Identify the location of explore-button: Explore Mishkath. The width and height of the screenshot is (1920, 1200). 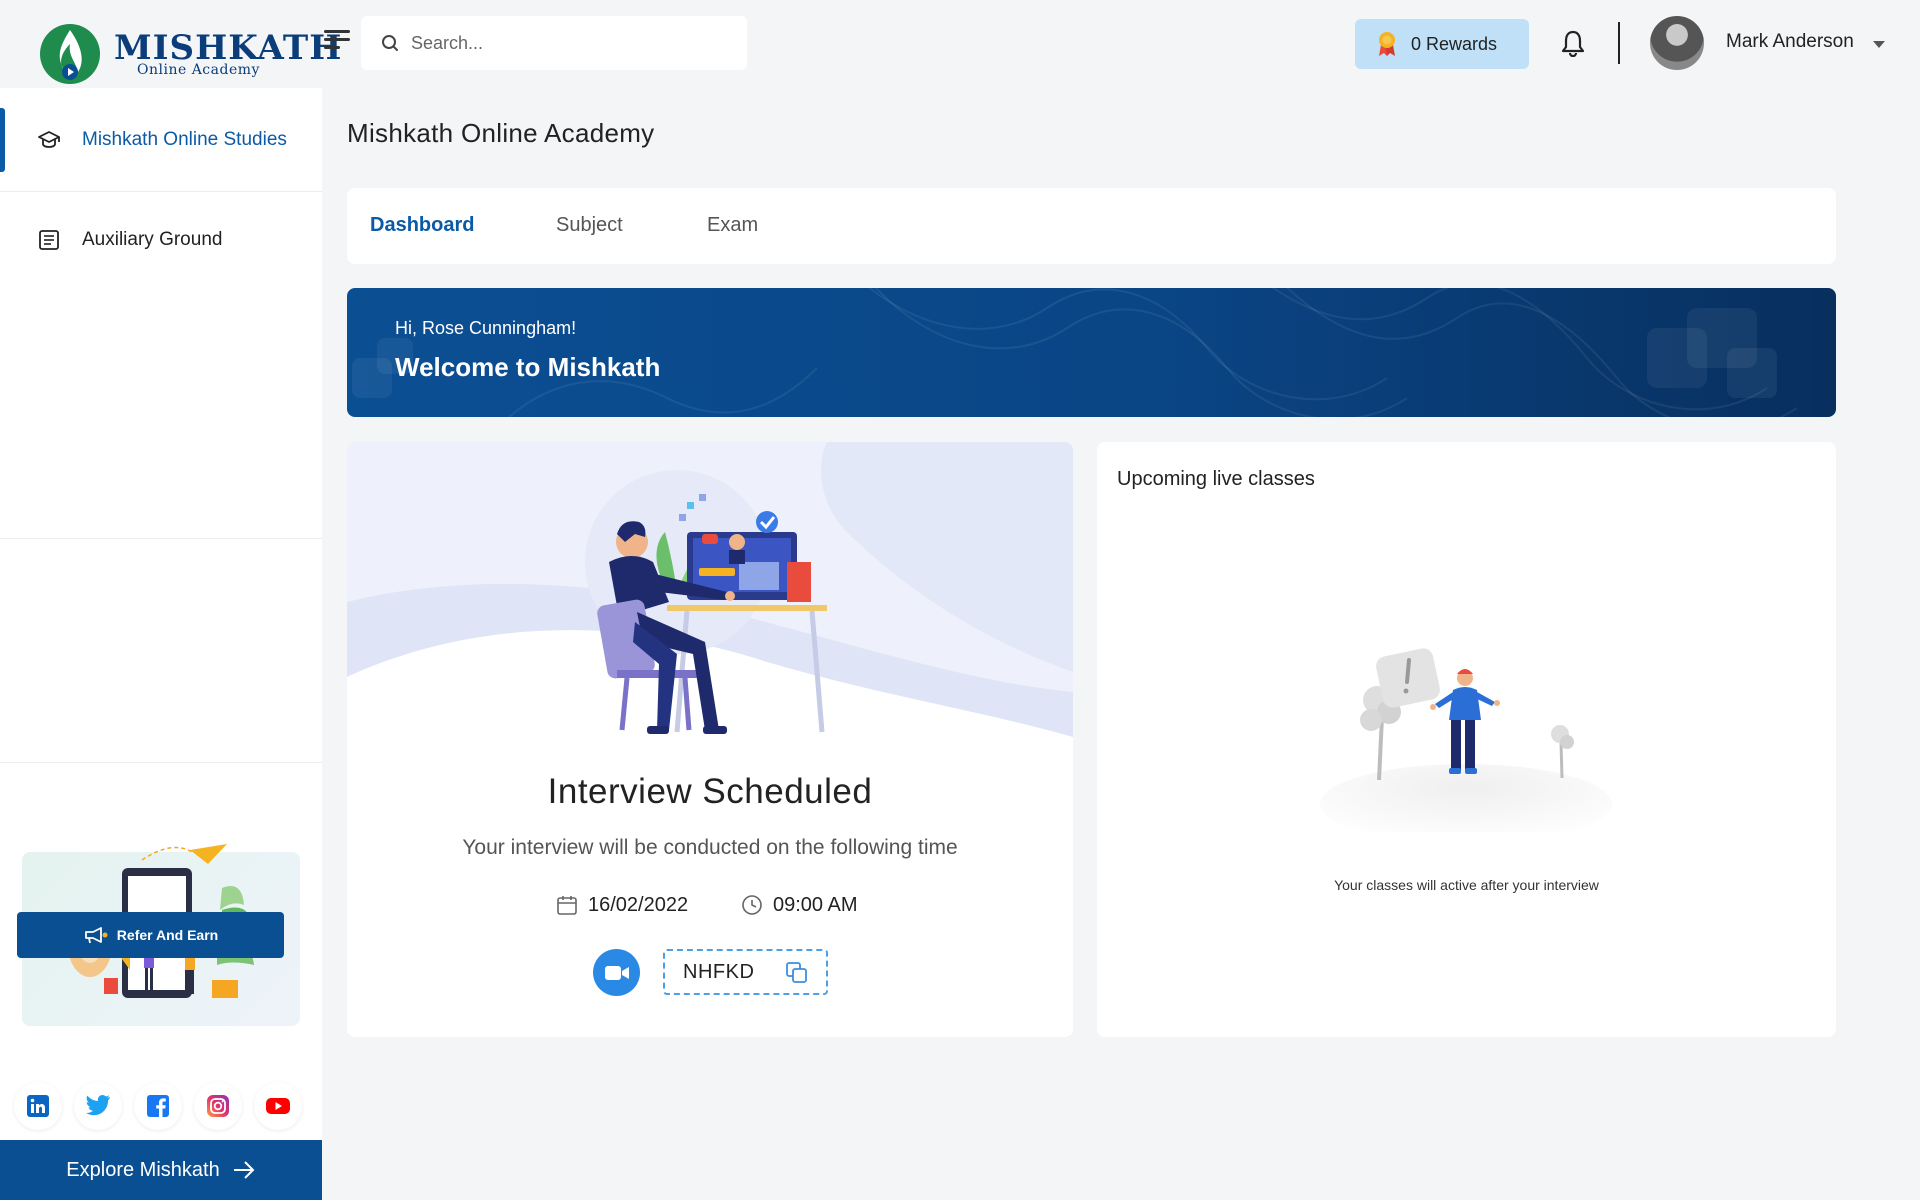
(161, 1170).